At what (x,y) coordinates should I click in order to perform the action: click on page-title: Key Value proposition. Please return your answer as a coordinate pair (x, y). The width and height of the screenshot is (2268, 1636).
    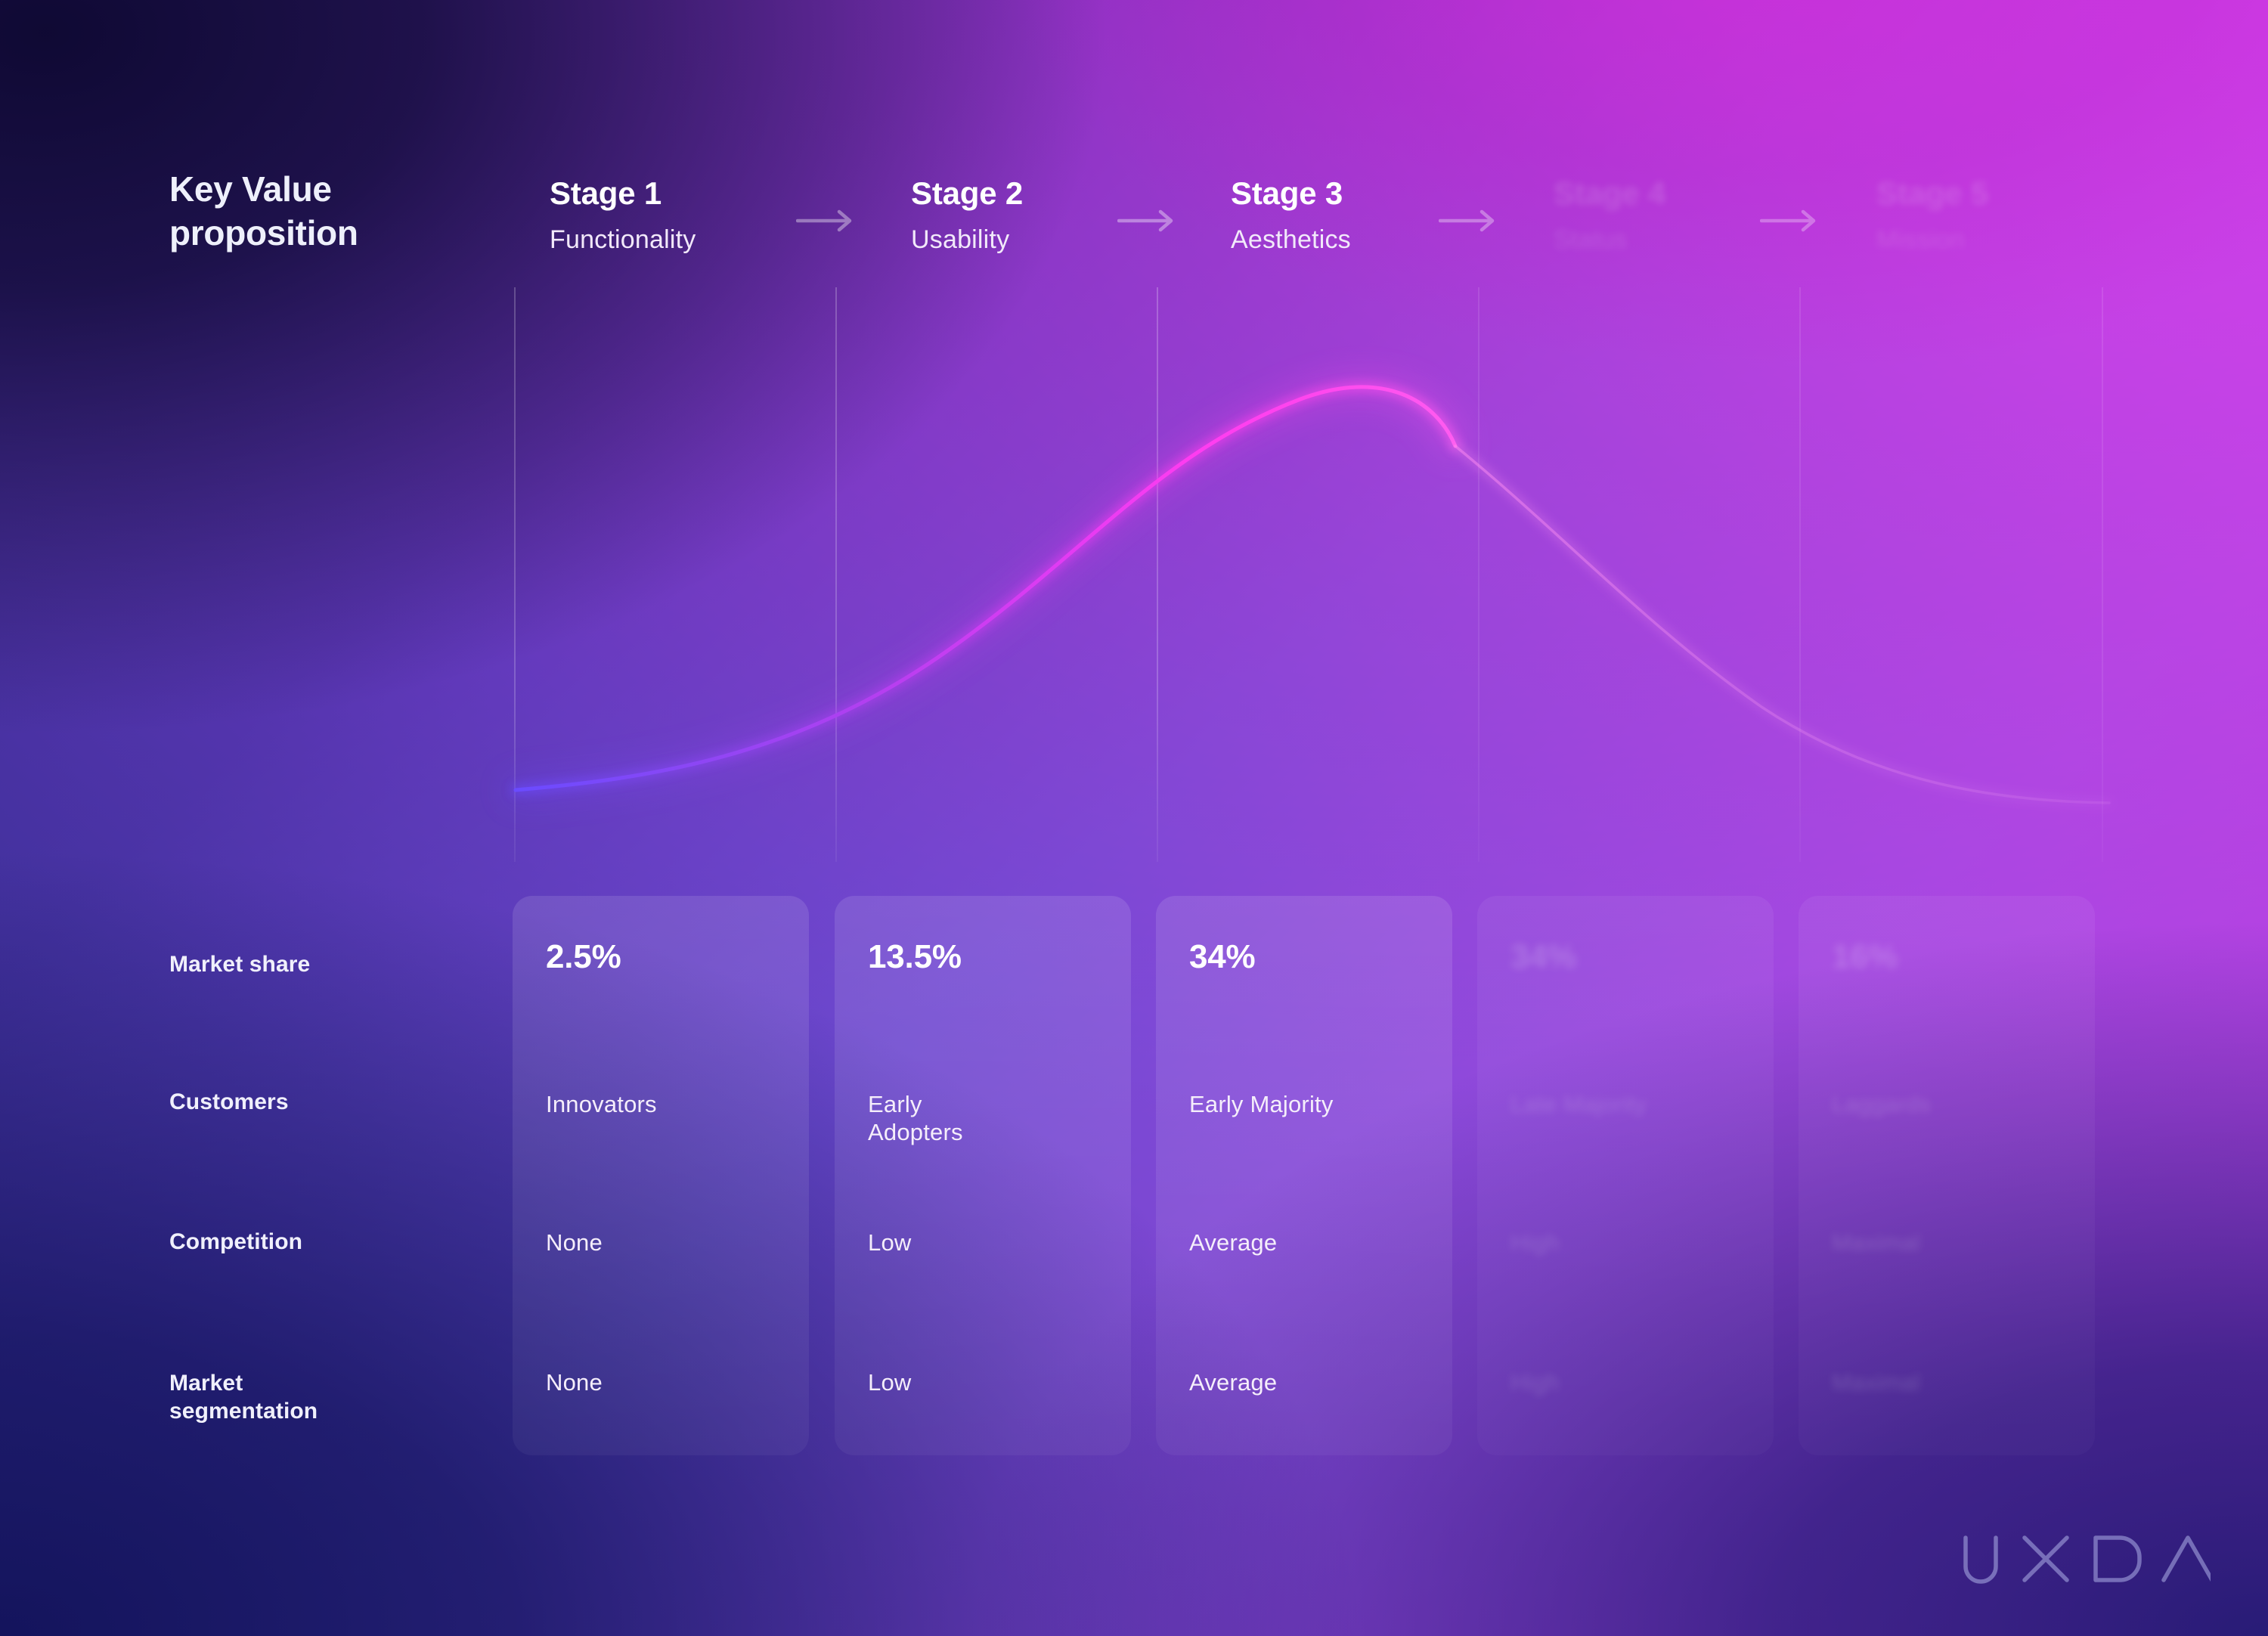
    Looking at the image, I should click on (328, 211).